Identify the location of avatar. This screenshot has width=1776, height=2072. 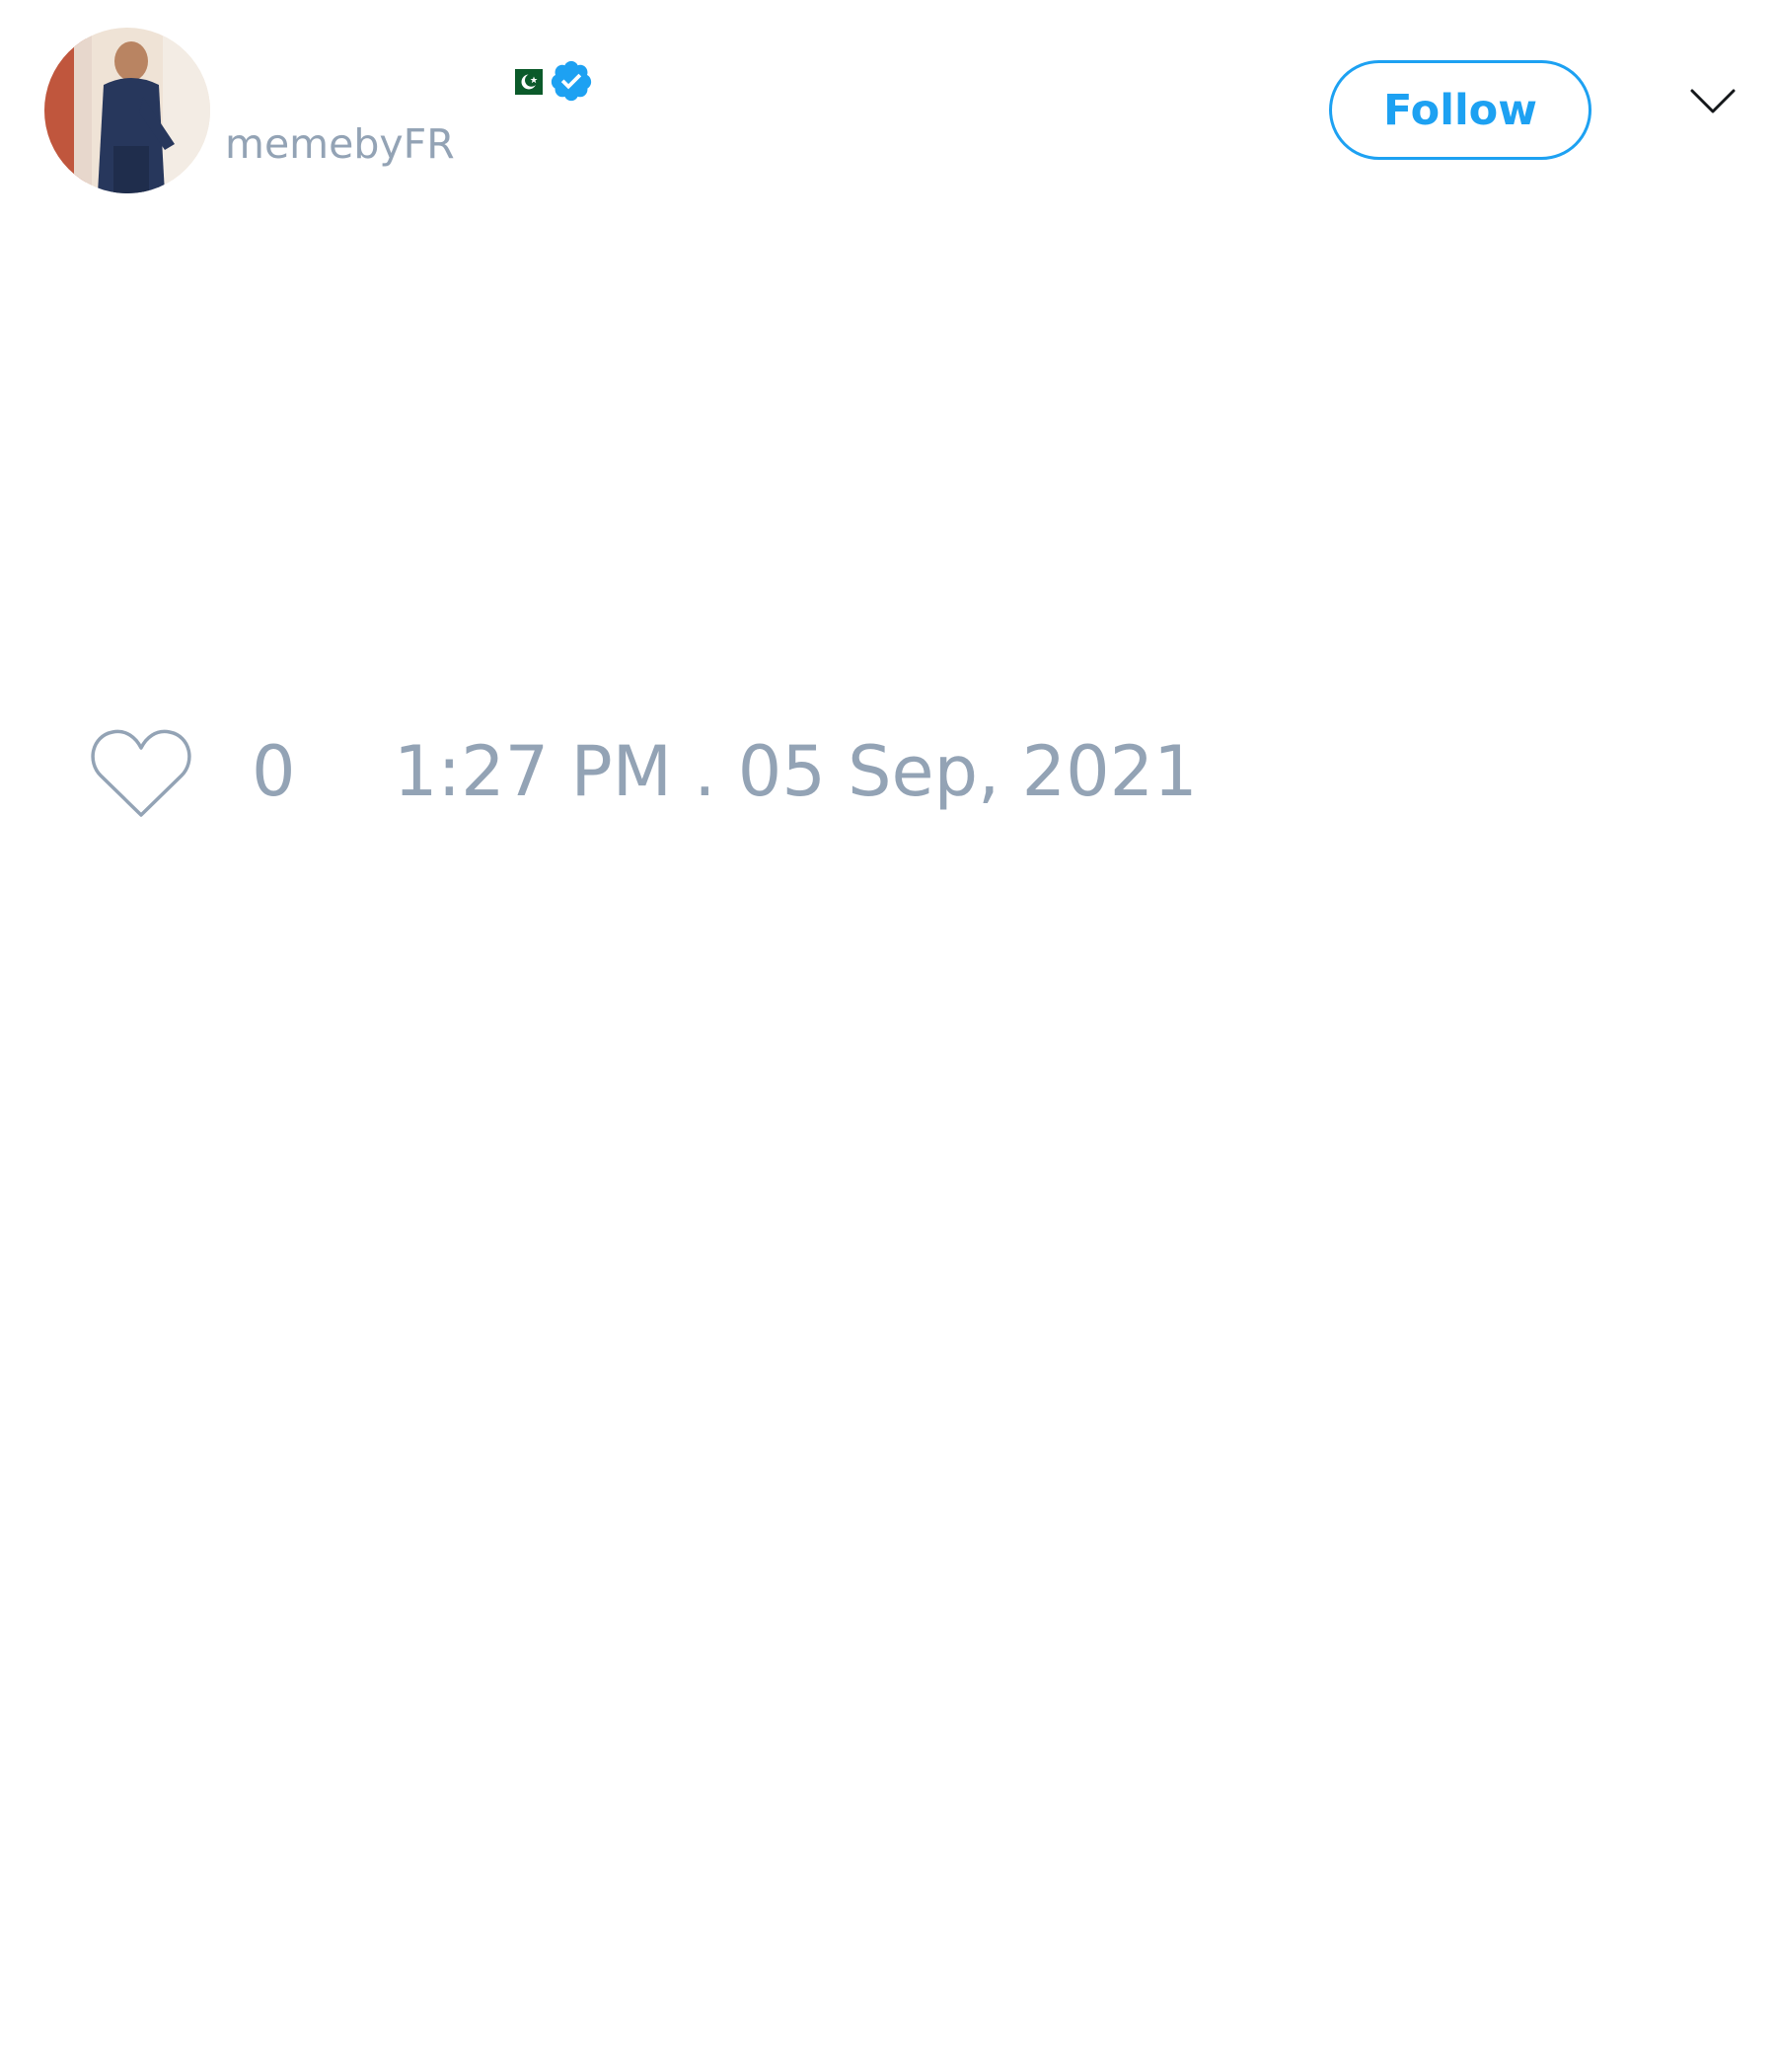
(127, 111).